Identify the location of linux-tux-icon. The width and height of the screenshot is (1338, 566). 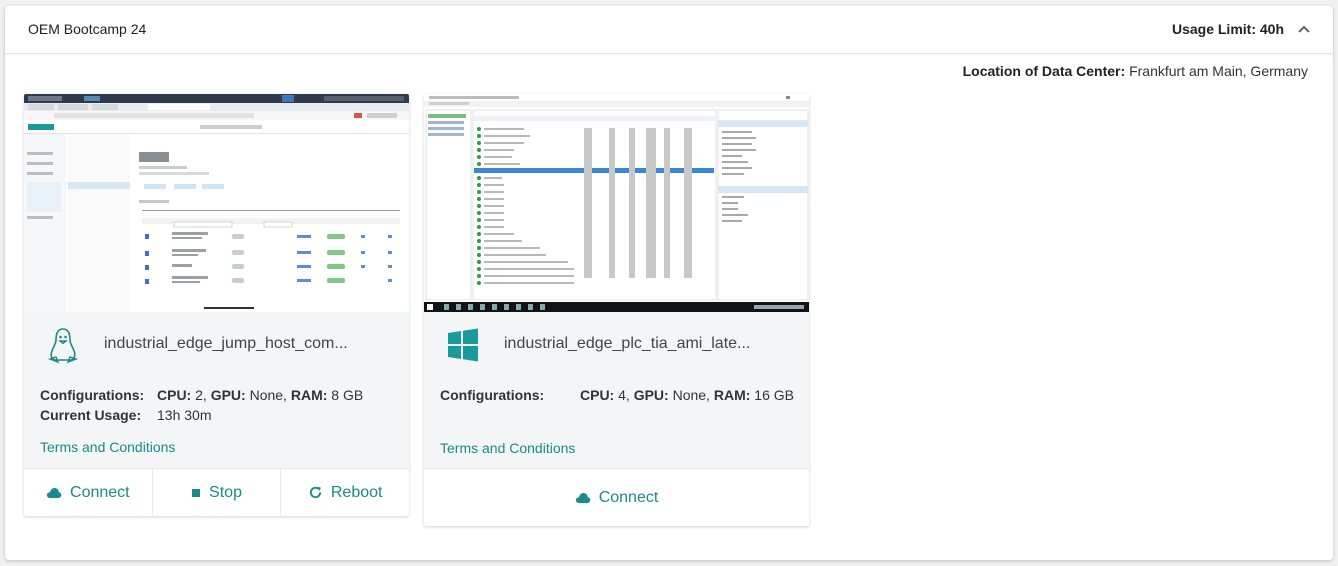
(63, 346).